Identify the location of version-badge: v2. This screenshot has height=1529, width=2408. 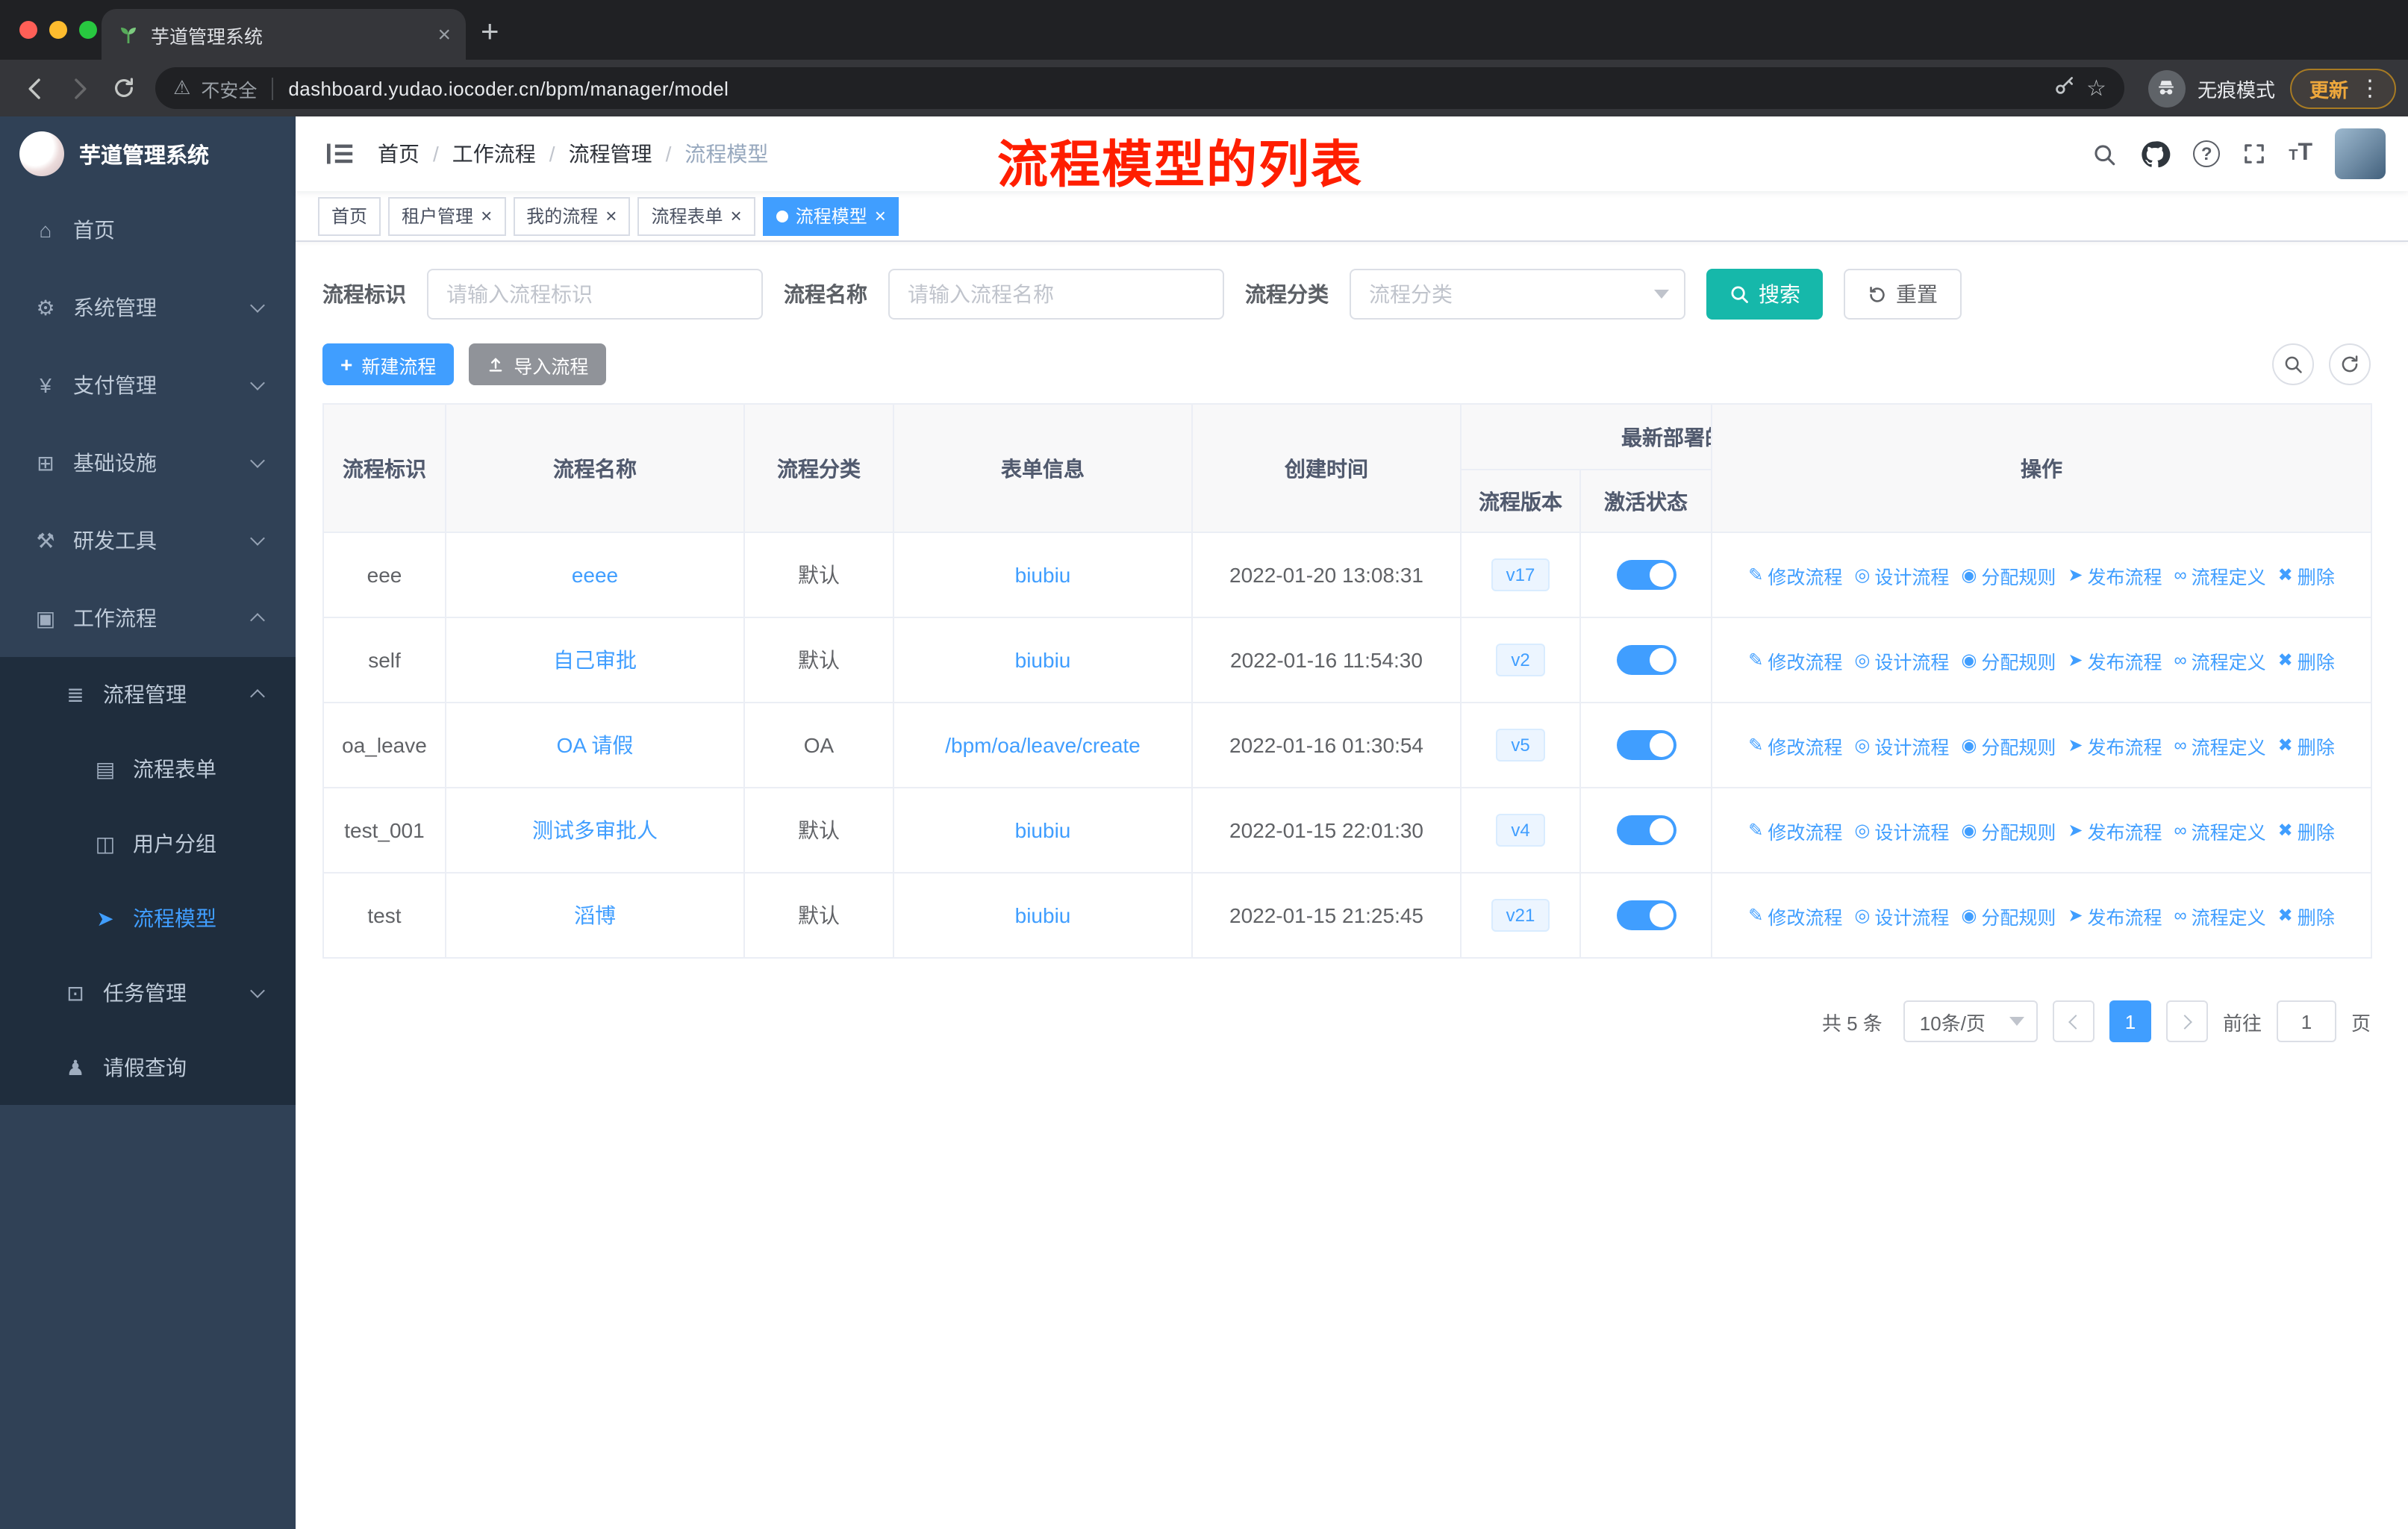
(1520, 660).